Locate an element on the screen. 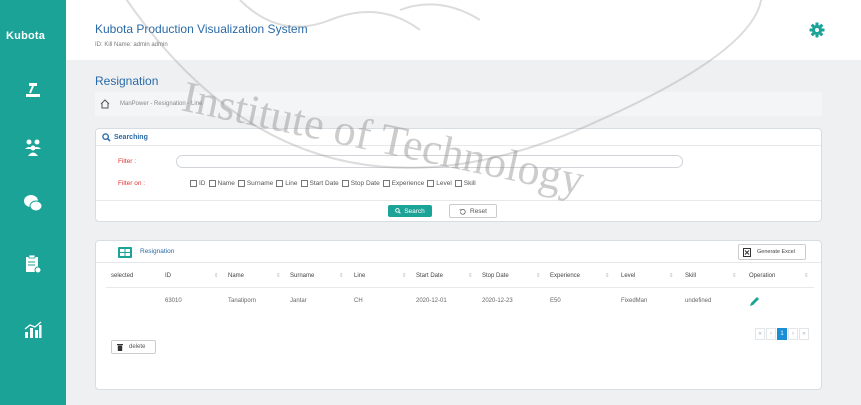 The width and height of the screenshot is (861, 405). cell-stop-date: 2020-12-23 is located at coordinates (497, 301).